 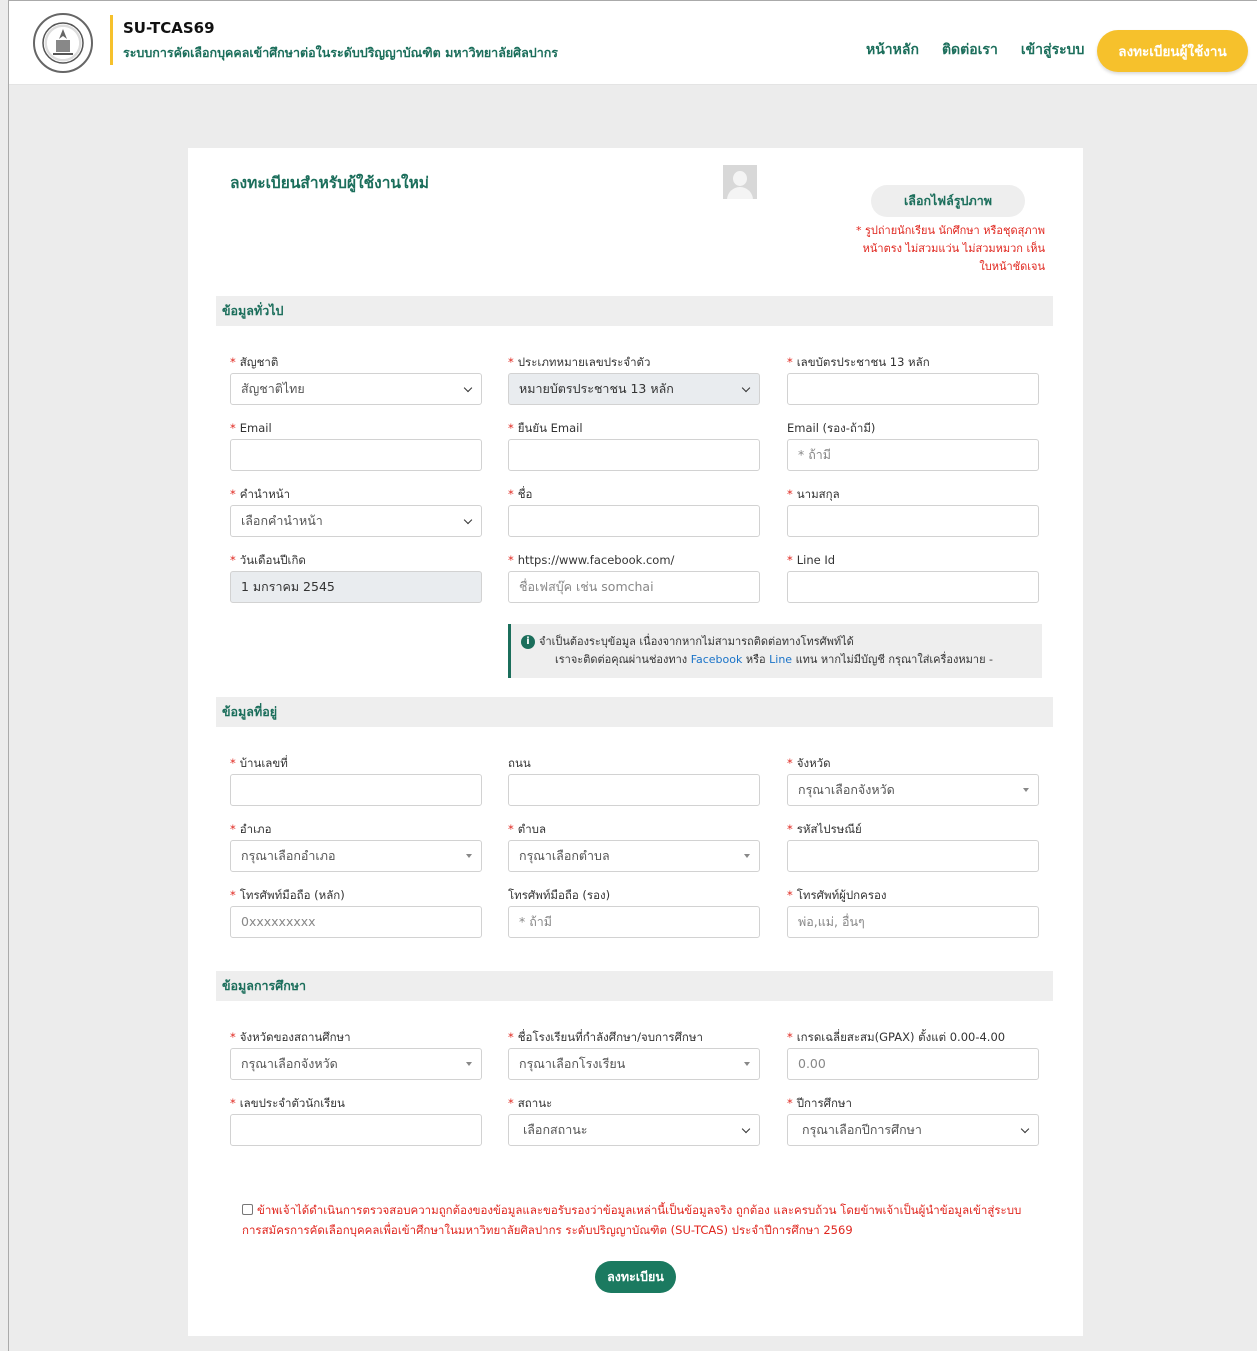 I want to click on field-road: ถนน, so click(x=634, y=780).